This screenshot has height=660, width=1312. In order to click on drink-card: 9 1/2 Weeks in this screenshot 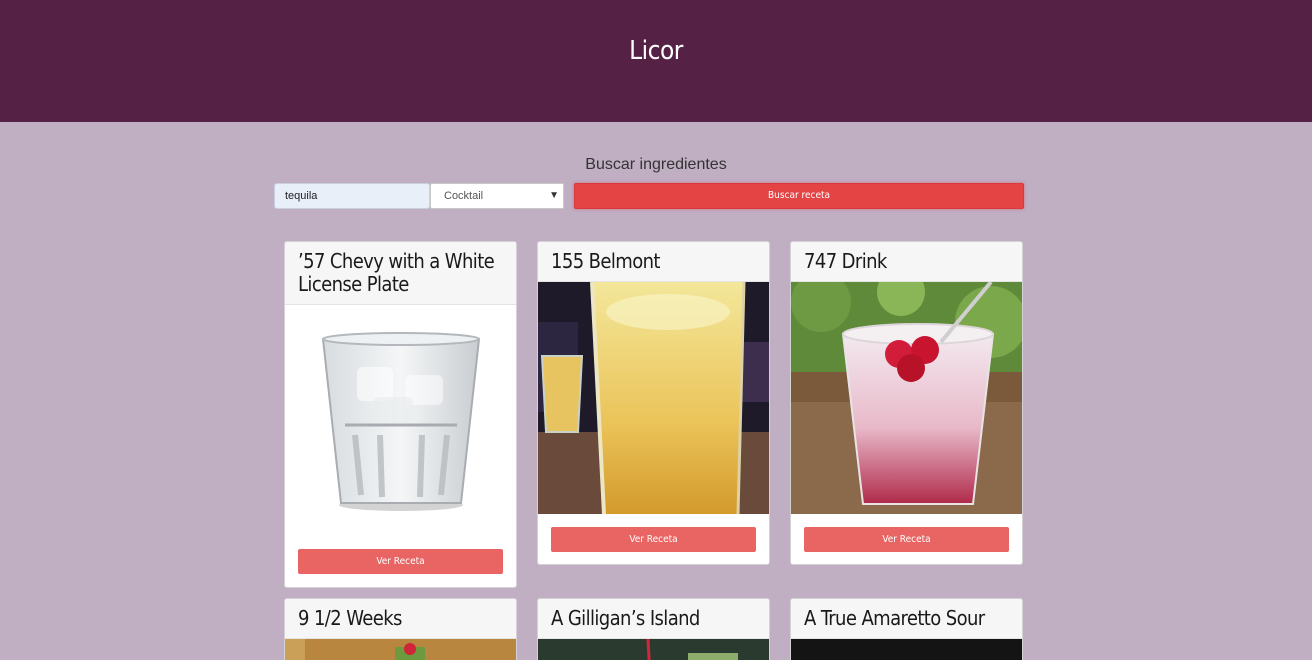, I will do `click(400, 629)`.